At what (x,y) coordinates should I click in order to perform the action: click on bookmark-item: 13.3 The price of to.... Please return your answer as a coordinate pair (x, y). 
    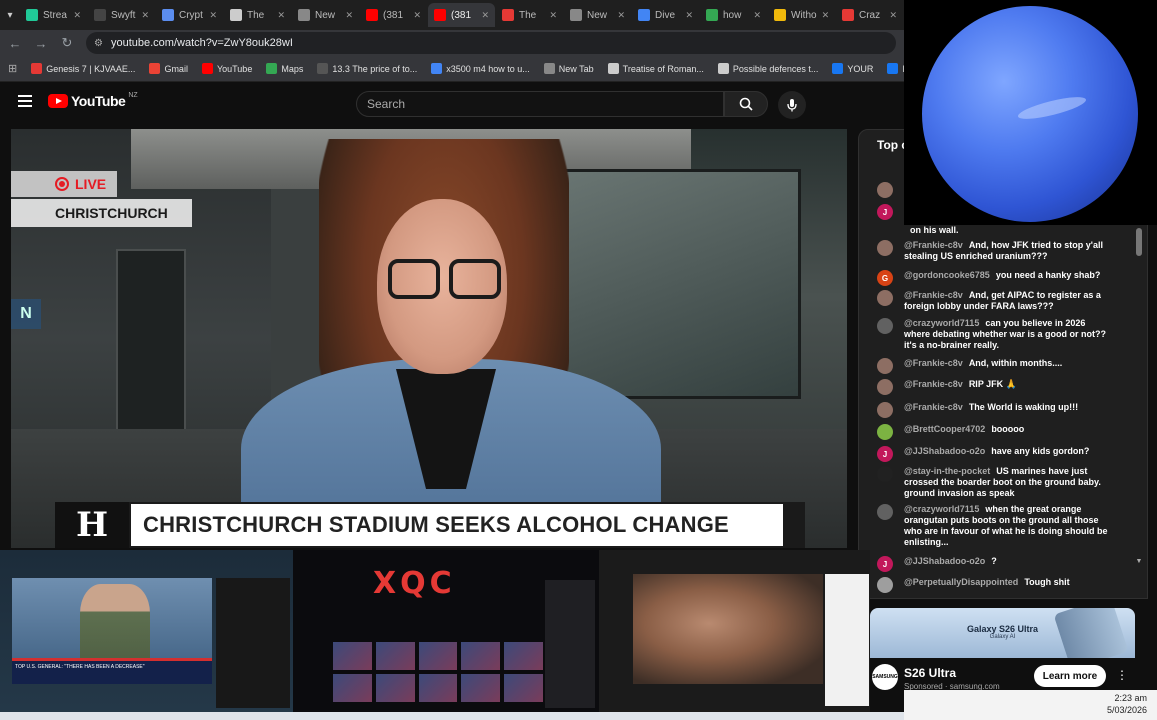
    Looking at the image, I should click on (367, 68).